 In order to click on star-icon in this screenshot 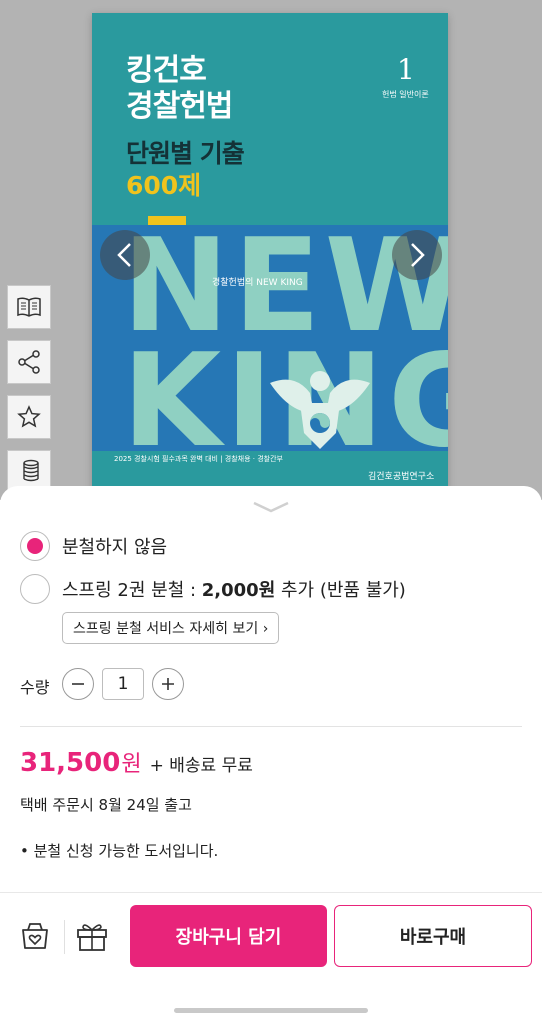, I will do `click(29, 416)`.